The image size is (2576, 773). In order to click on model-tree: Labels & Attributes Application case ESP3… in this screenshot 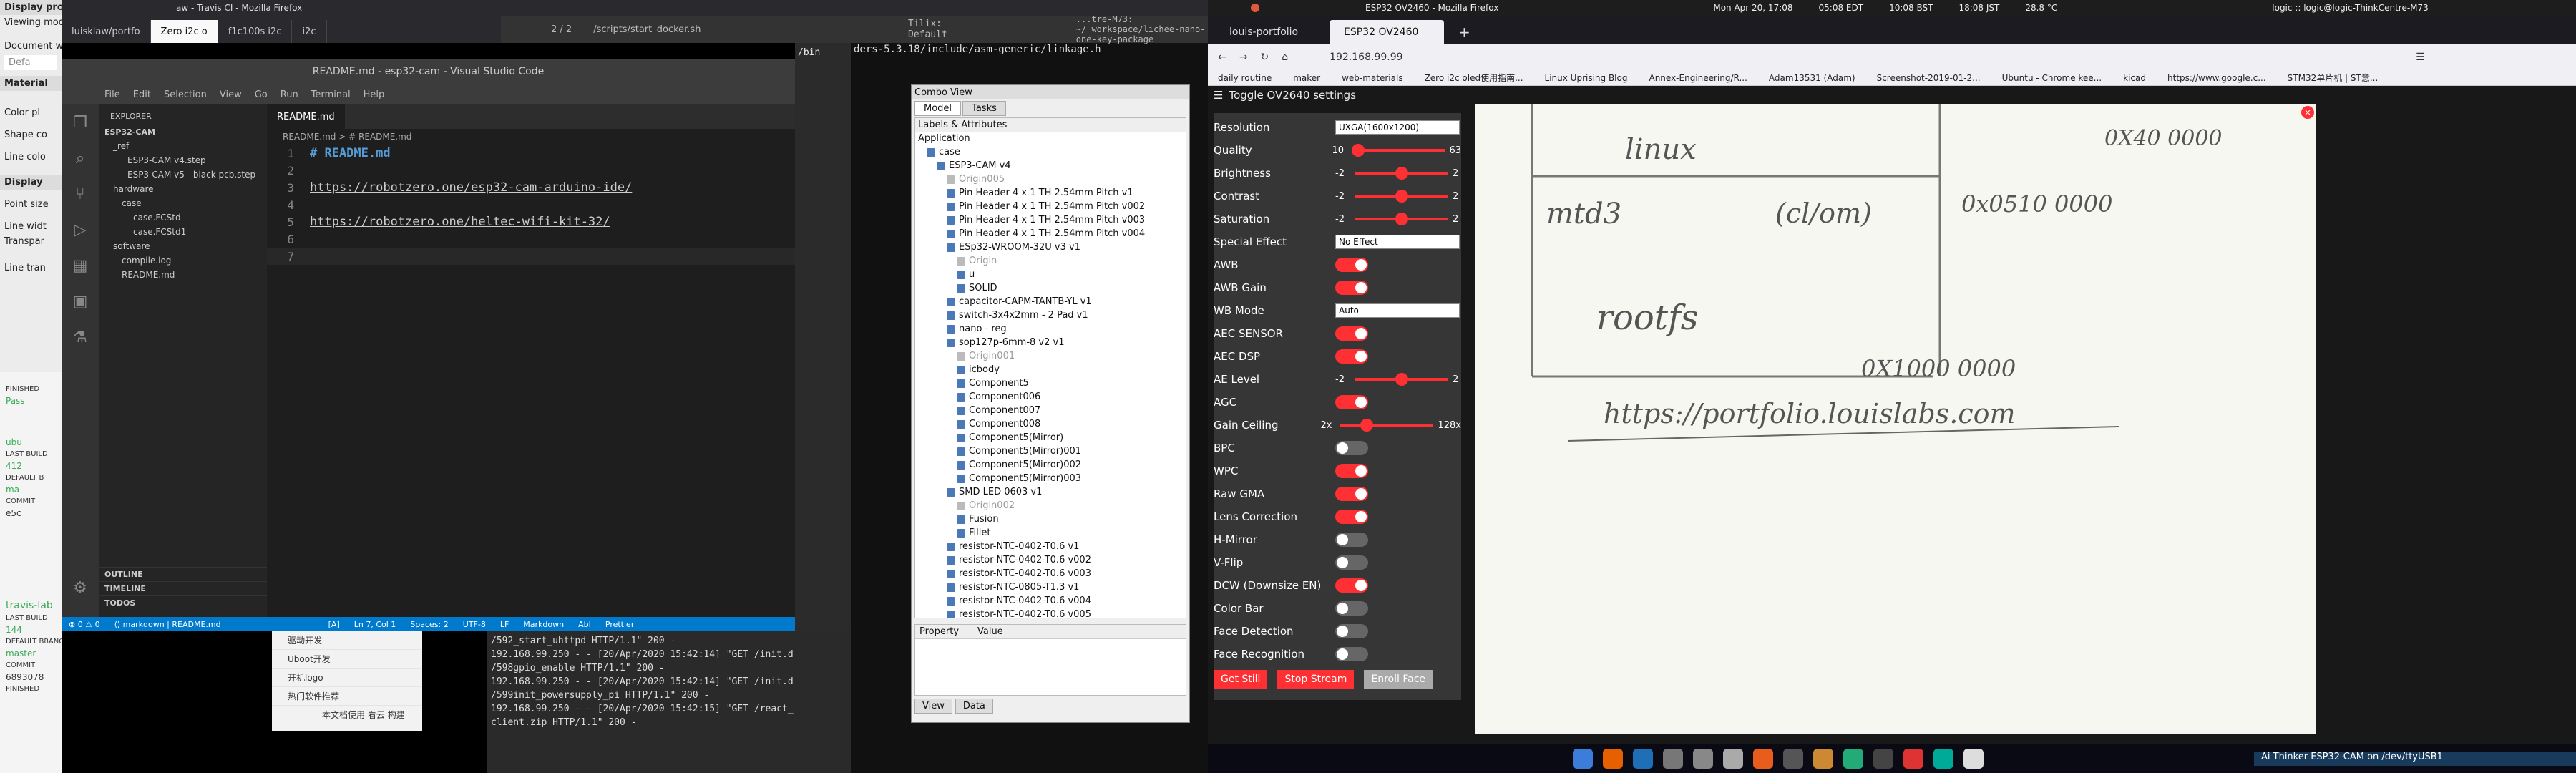, I will do `click(1050, 367)`.